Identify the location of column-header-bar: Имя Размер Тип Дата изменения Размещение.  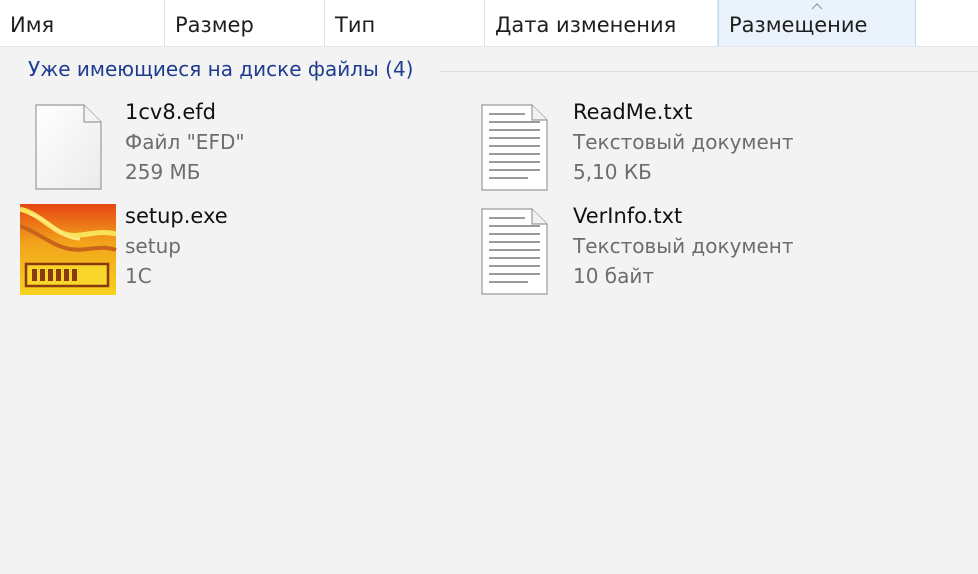
(489, 23).